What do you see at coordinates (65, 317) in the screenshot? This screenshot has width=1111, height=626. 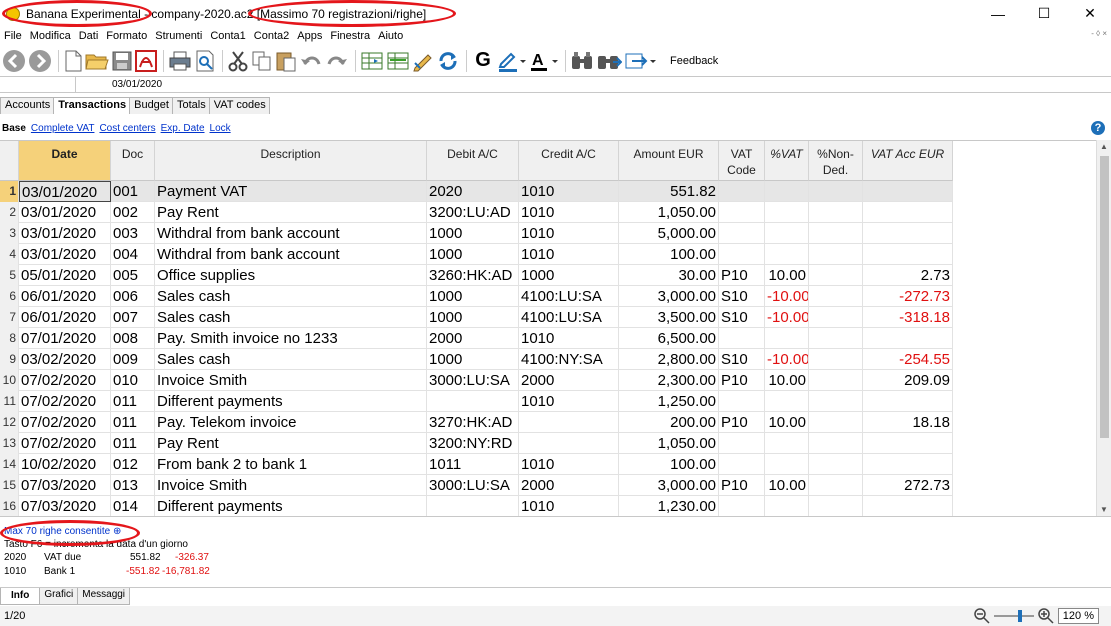 I see `cell-date: 06/01/2020` at bounding box center [65, 317].